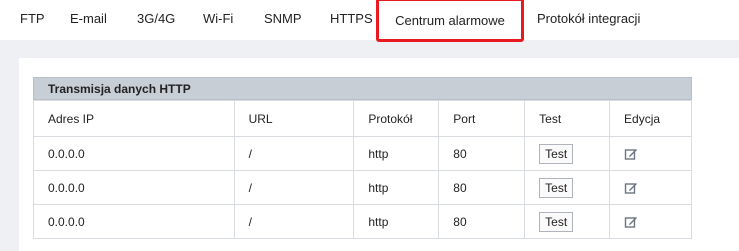 Image resolution: width=739 pixels, height=251 pixels. What do you see at coordinates (283, 20) in the screenshot?
I see `tab-snmp: SNMP` at bounding box center [283, 20].